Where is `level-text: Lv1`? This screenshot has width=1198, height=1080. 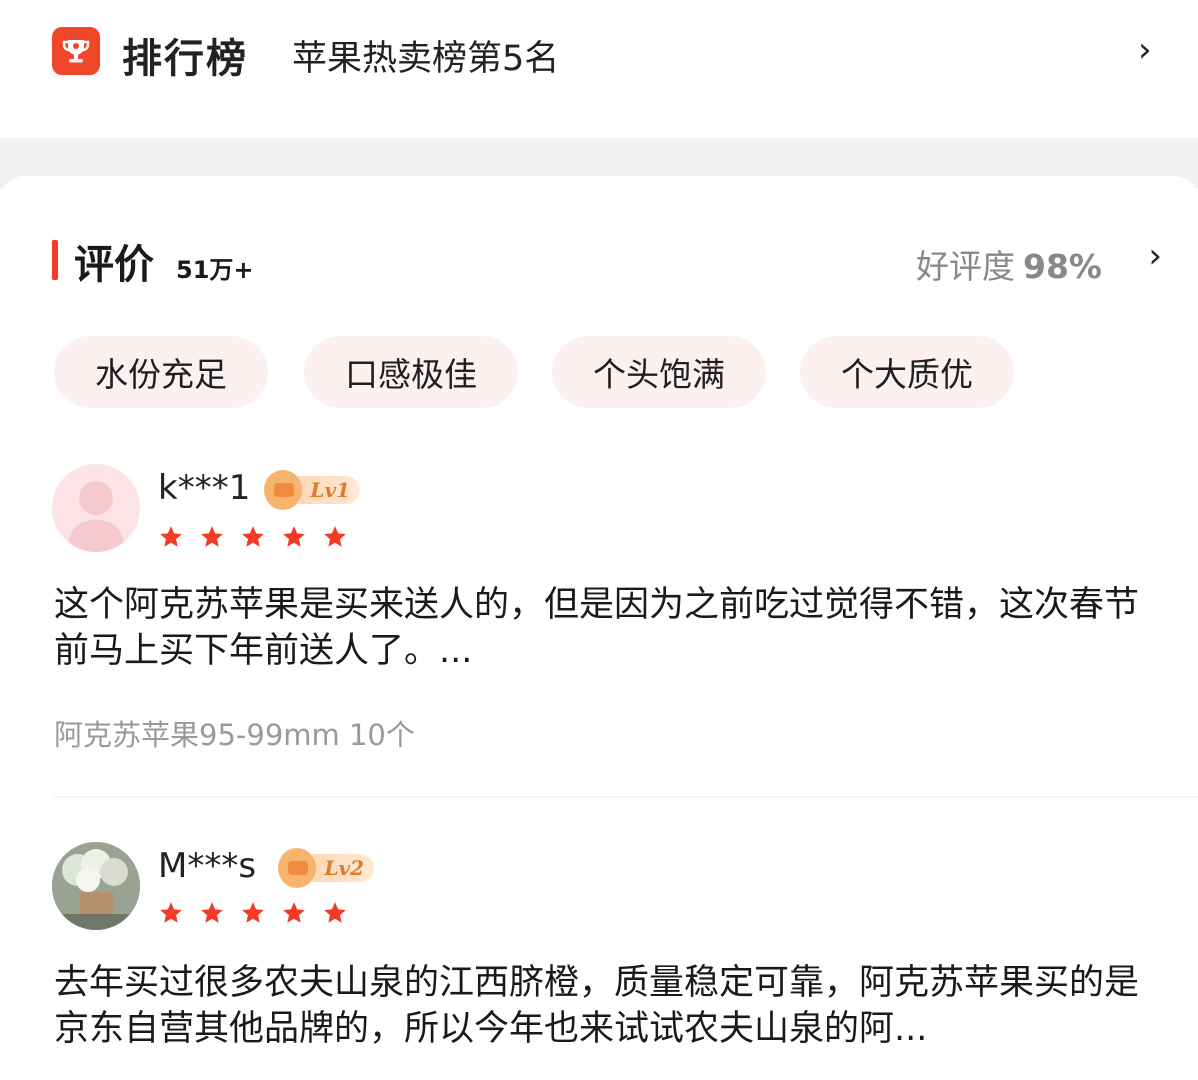 level-text: Lv1 is located at coordinates (329, 490).